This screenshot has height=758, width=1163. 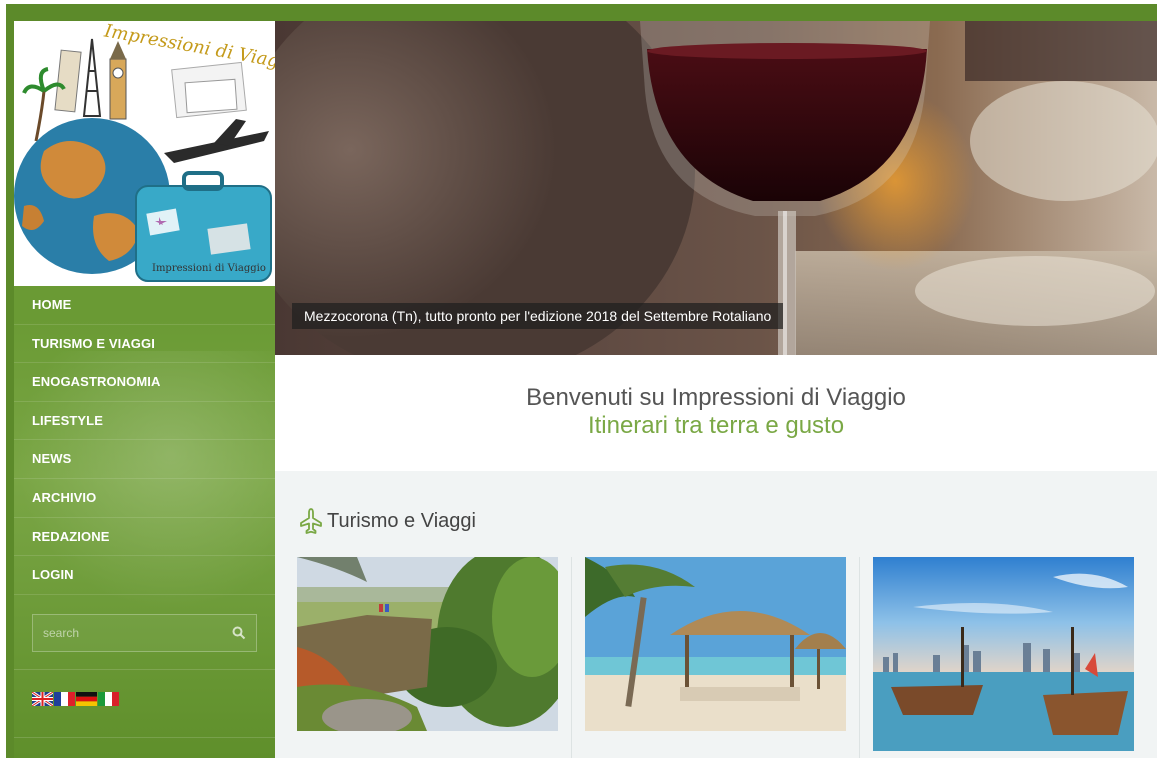 What do you see at coordinates (144, 575) in the screenshot?
I see `nav-item-login: LOGIN` at bounding box center [144, 575].